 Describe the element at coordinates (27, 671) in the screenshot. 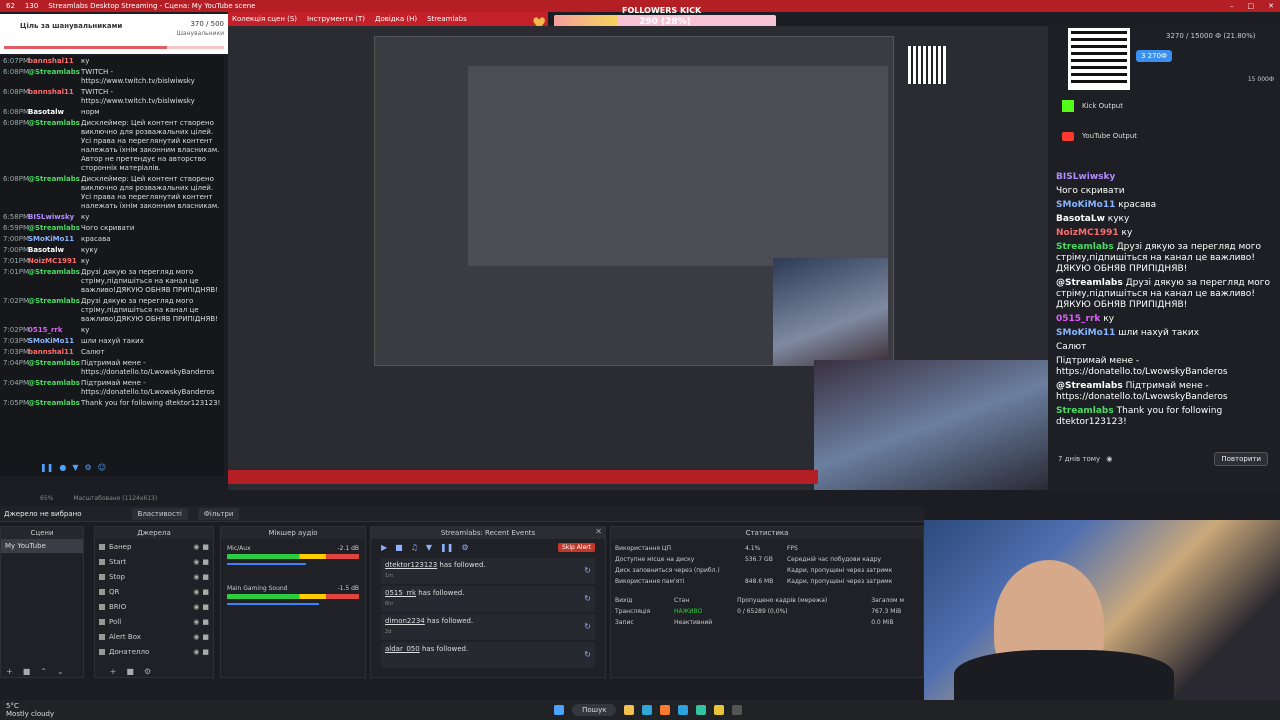

I see `remove-scene-icon: ■` at that location.